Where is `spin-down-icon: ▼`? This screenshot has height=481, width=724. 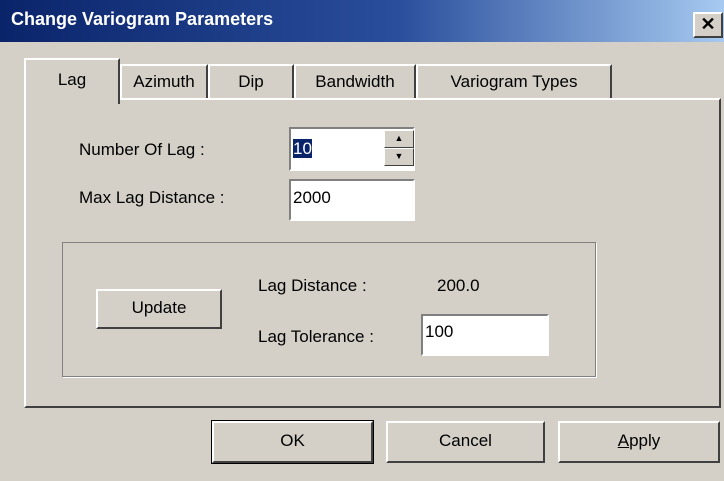 spin-down-icon: ▼ is located at coordinates (399, 156).